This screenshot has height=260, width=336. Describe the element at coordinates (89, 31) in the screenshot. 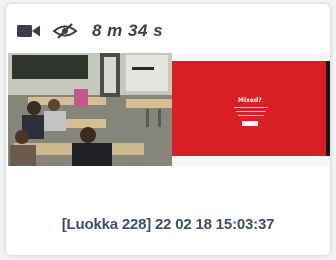

I see `recording-meta: 8 m 34 s` at that location.